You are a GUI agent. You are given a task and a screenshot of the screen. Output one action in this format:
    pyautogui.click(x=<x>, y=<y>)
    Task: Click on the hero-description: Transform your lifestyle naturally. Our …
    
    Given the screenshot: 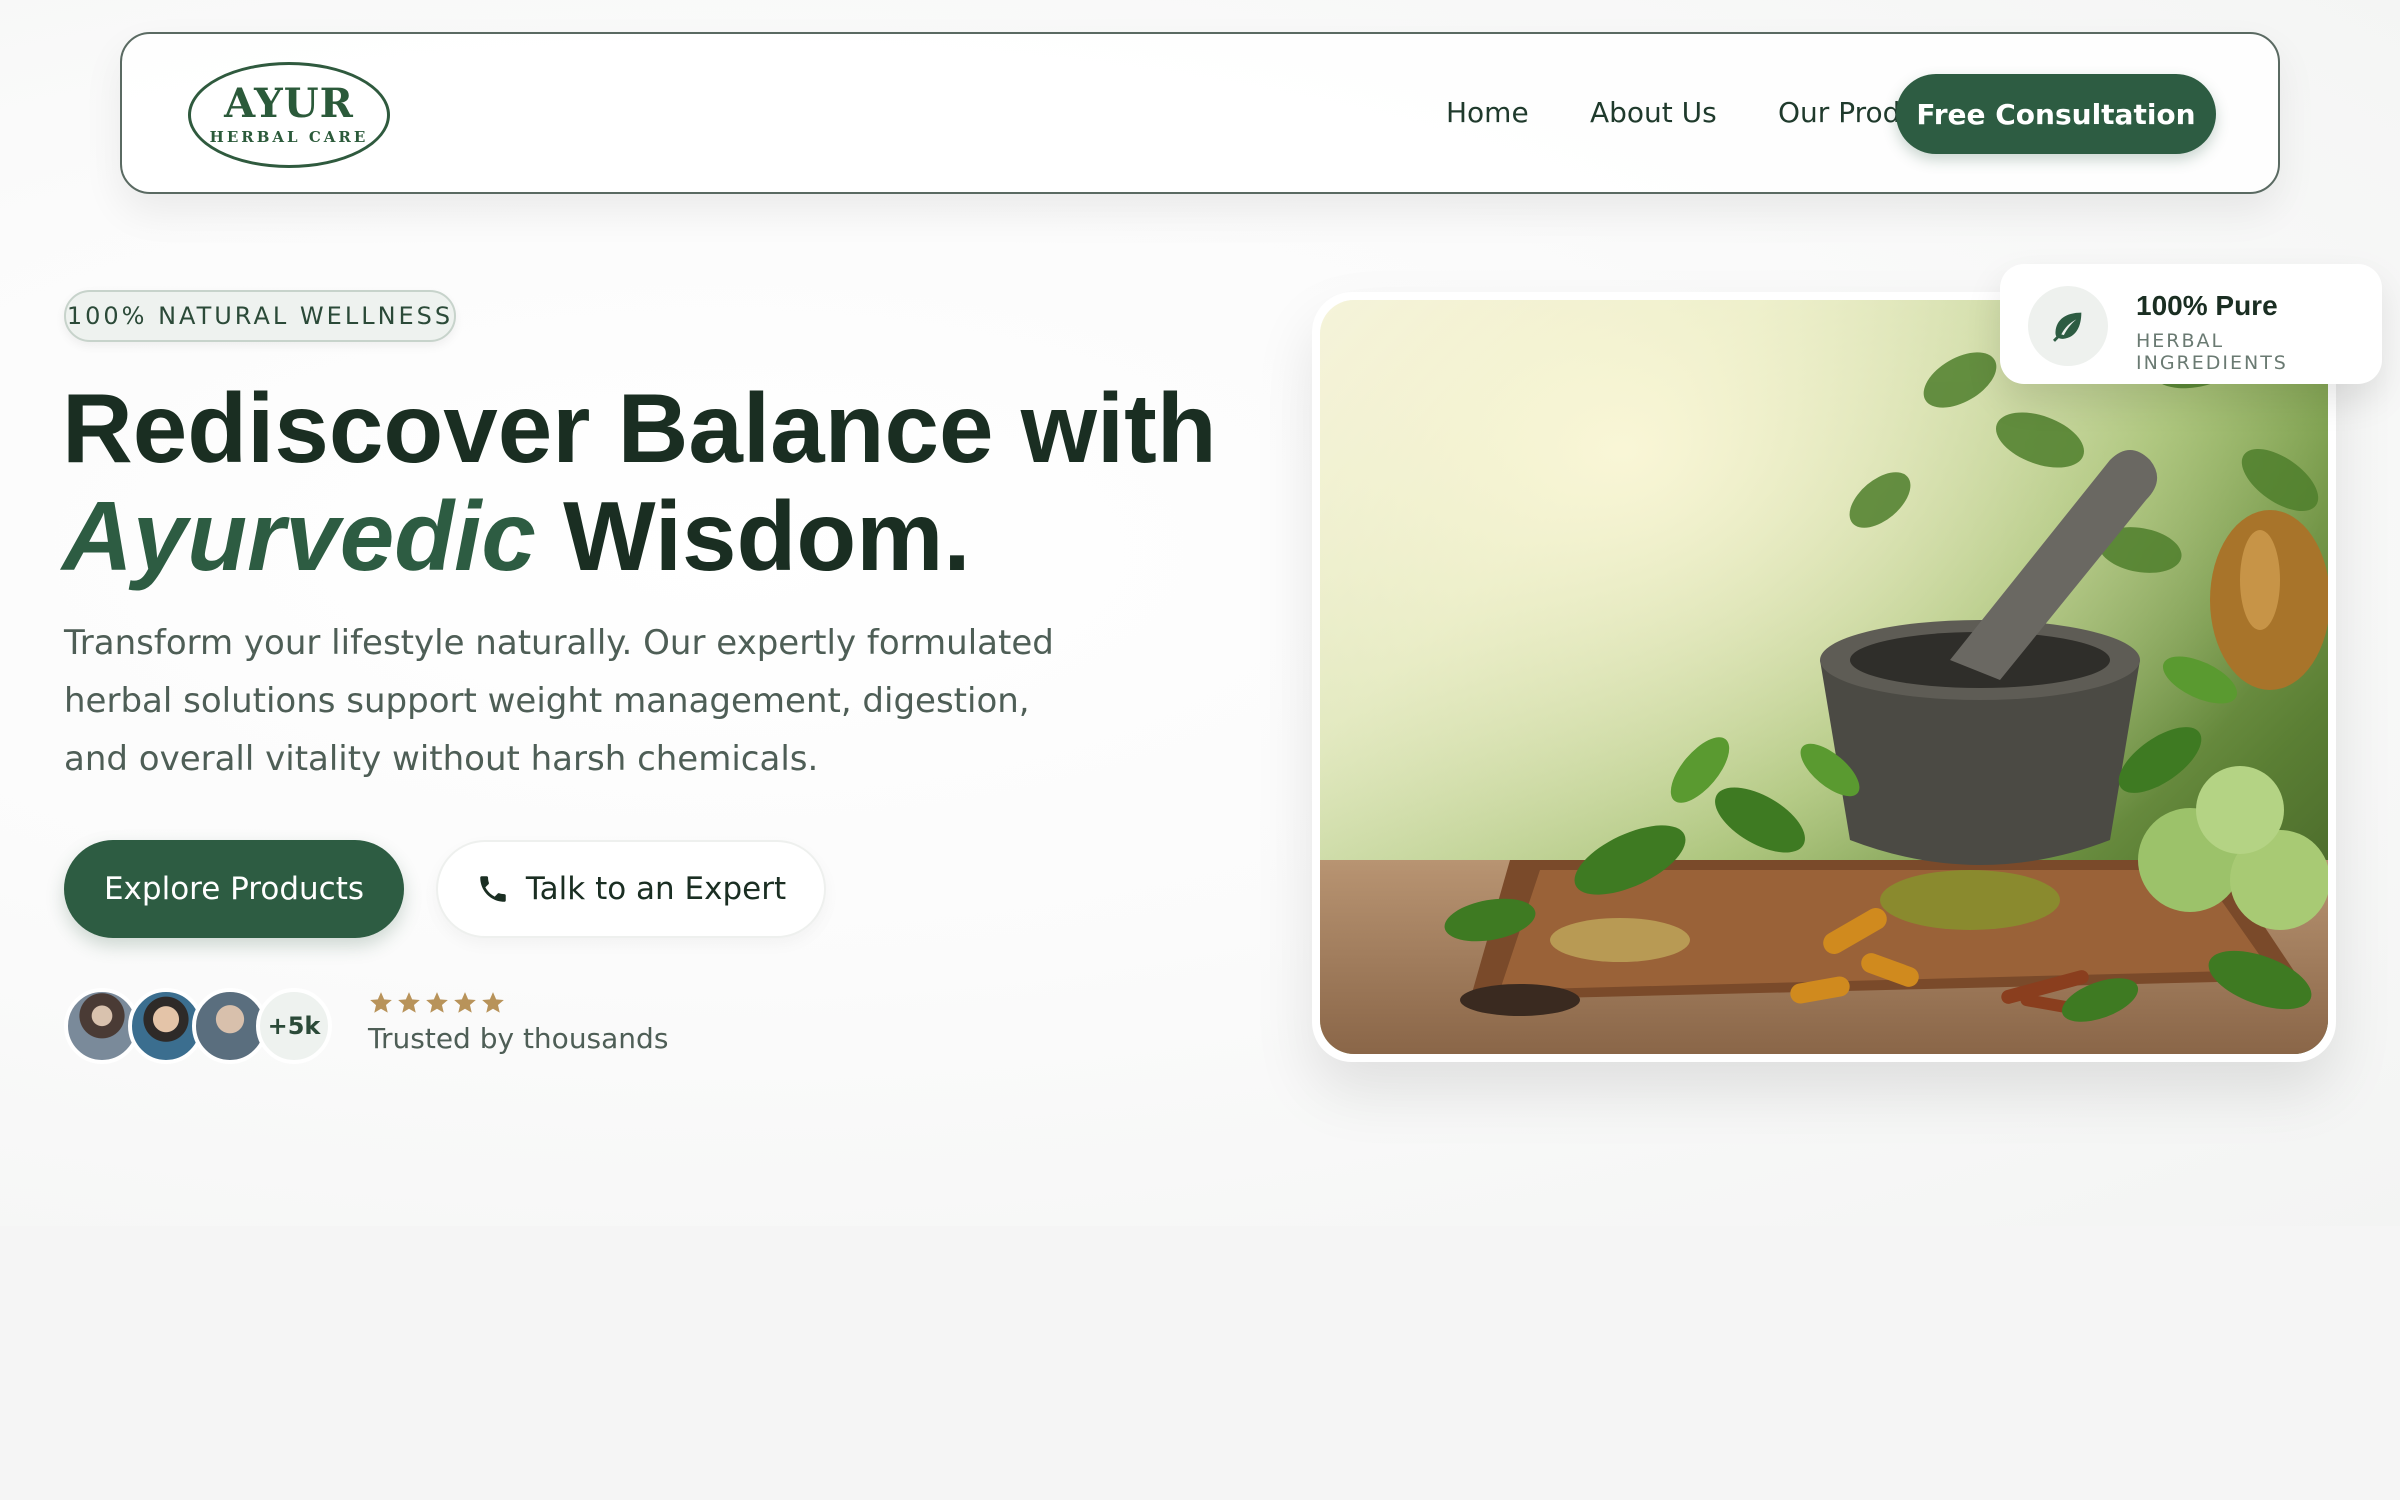 What is the action you would take?
    pyautogui.click(x=559, y=701)
    